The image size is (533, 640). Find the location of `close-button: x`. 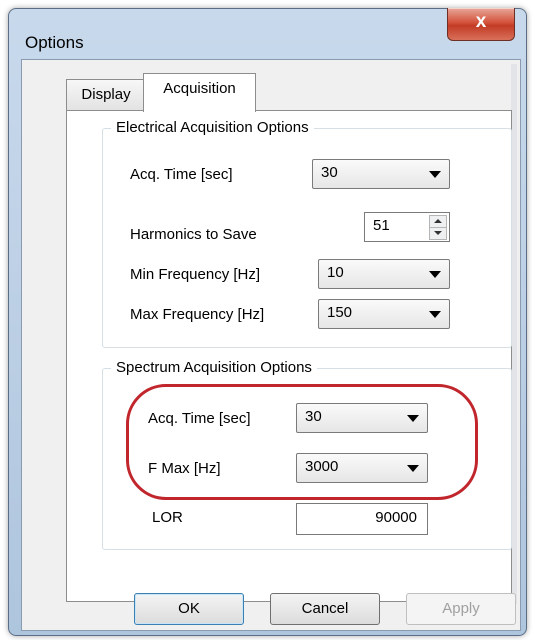

close-button: x is located at coordinates (481, 24).